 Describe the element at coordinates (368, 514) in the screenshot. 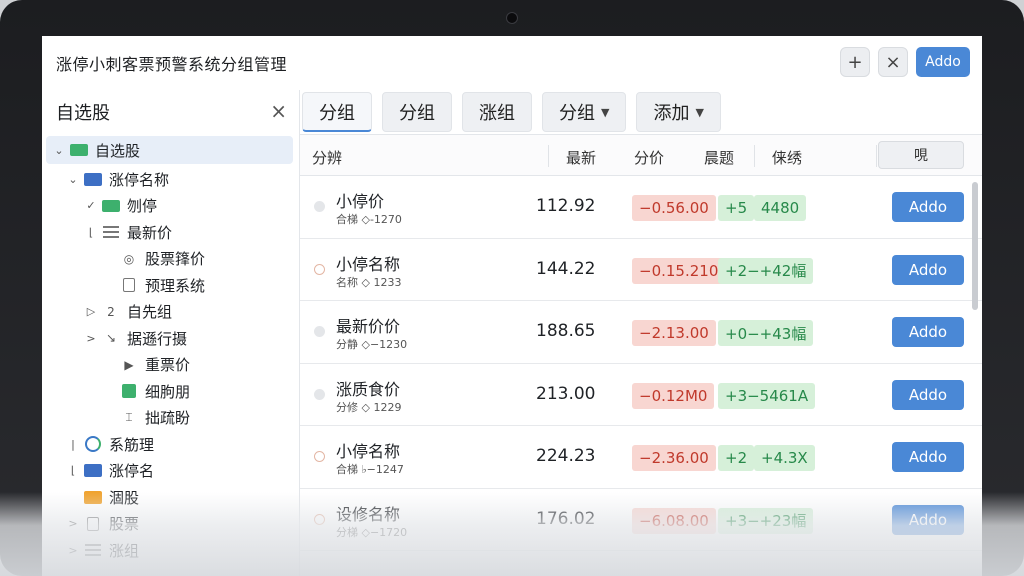

I see `stock-name: 设修名称` at that location.